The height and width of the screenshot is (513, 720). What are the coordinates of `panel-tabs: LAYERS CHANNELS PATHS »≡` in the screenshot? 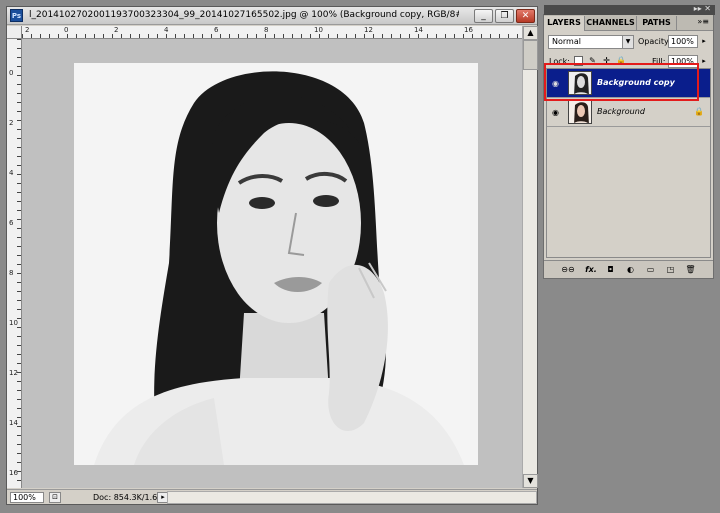 It's located at (628, 23).